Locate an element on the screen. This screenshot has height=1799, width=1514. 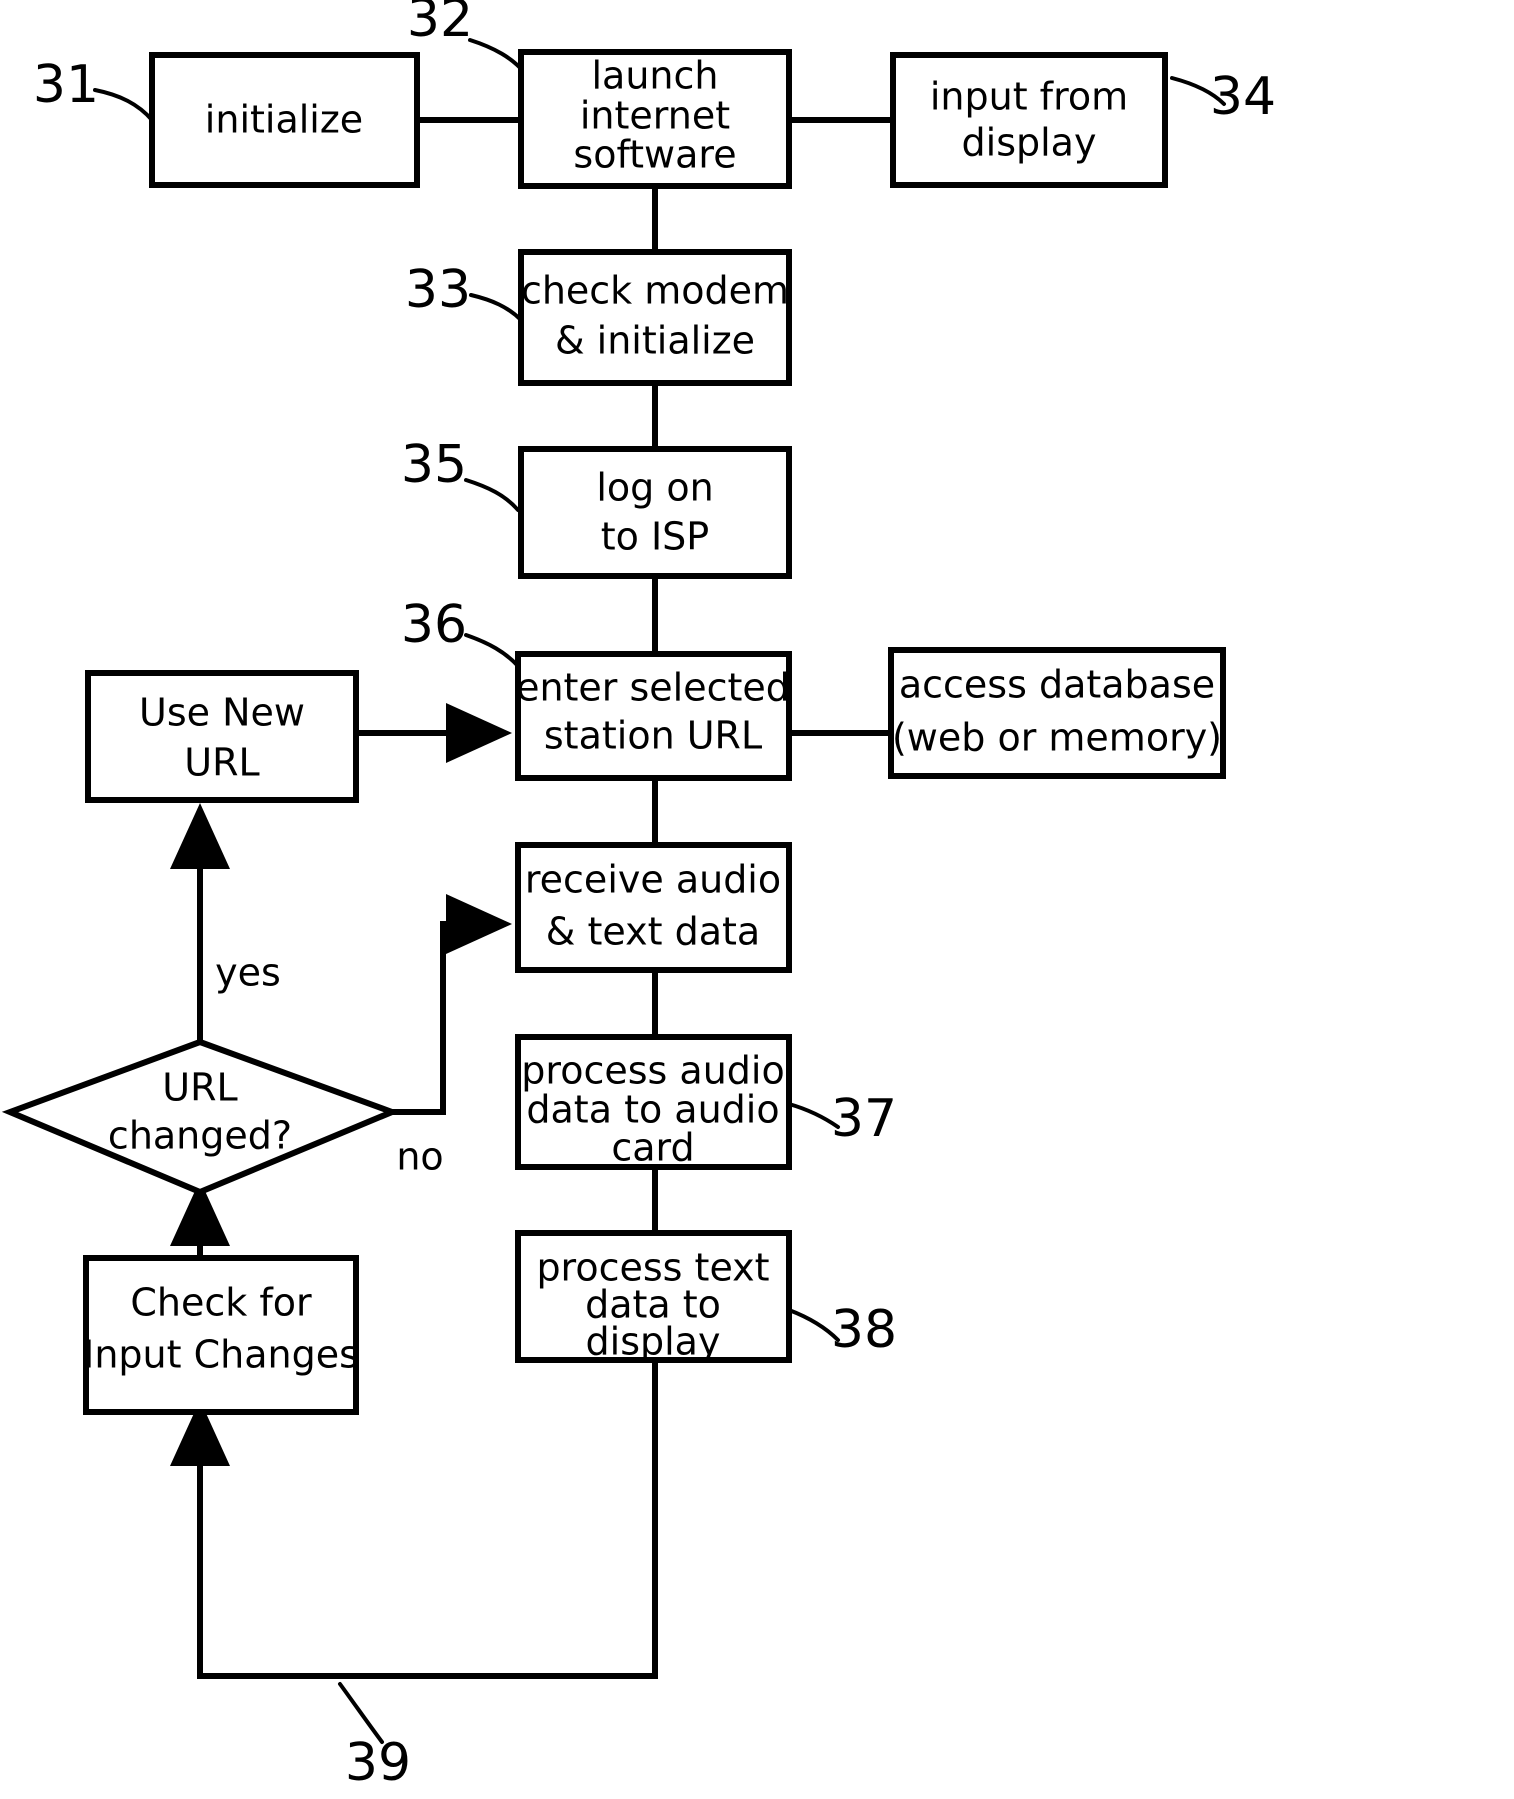
node-access-database-line-1: (web or memory) is located at coordinates (1057, 738).